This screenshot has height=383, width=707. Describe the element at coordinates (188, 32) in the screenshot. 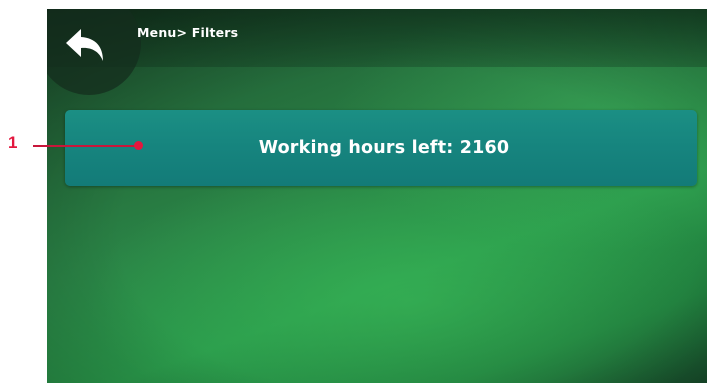

I see `breadcrumb: Menu> Filters` at that location.